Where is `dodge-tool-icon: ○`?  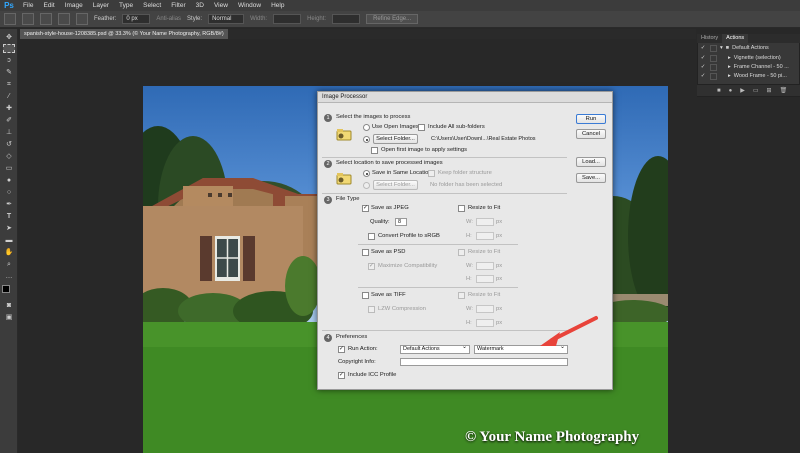 dodge-tool-icon: ○ is located at coordinates (9, 192).